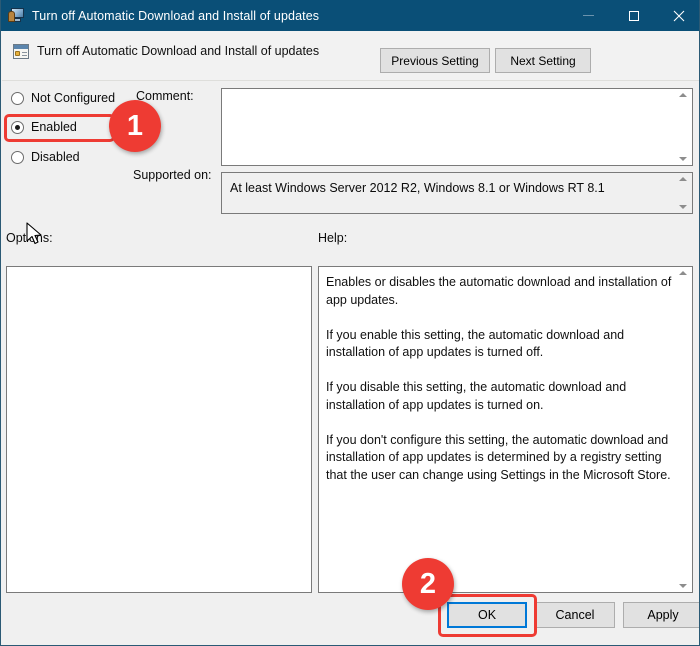  What do you see at coordinates (575, 615) in the screenshot?
I see `cancel-button: Cancel` at bounding box center [575, 615].